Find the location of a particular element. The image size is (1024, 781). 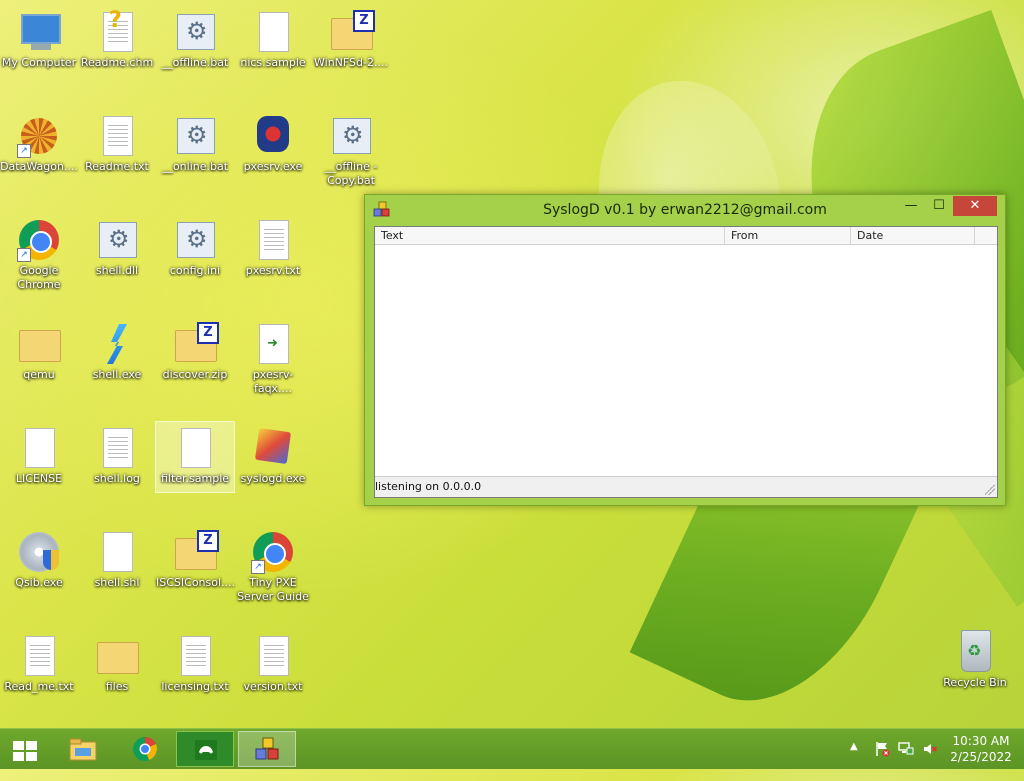

volume-muted-icon is located at coordinates (930, 749).